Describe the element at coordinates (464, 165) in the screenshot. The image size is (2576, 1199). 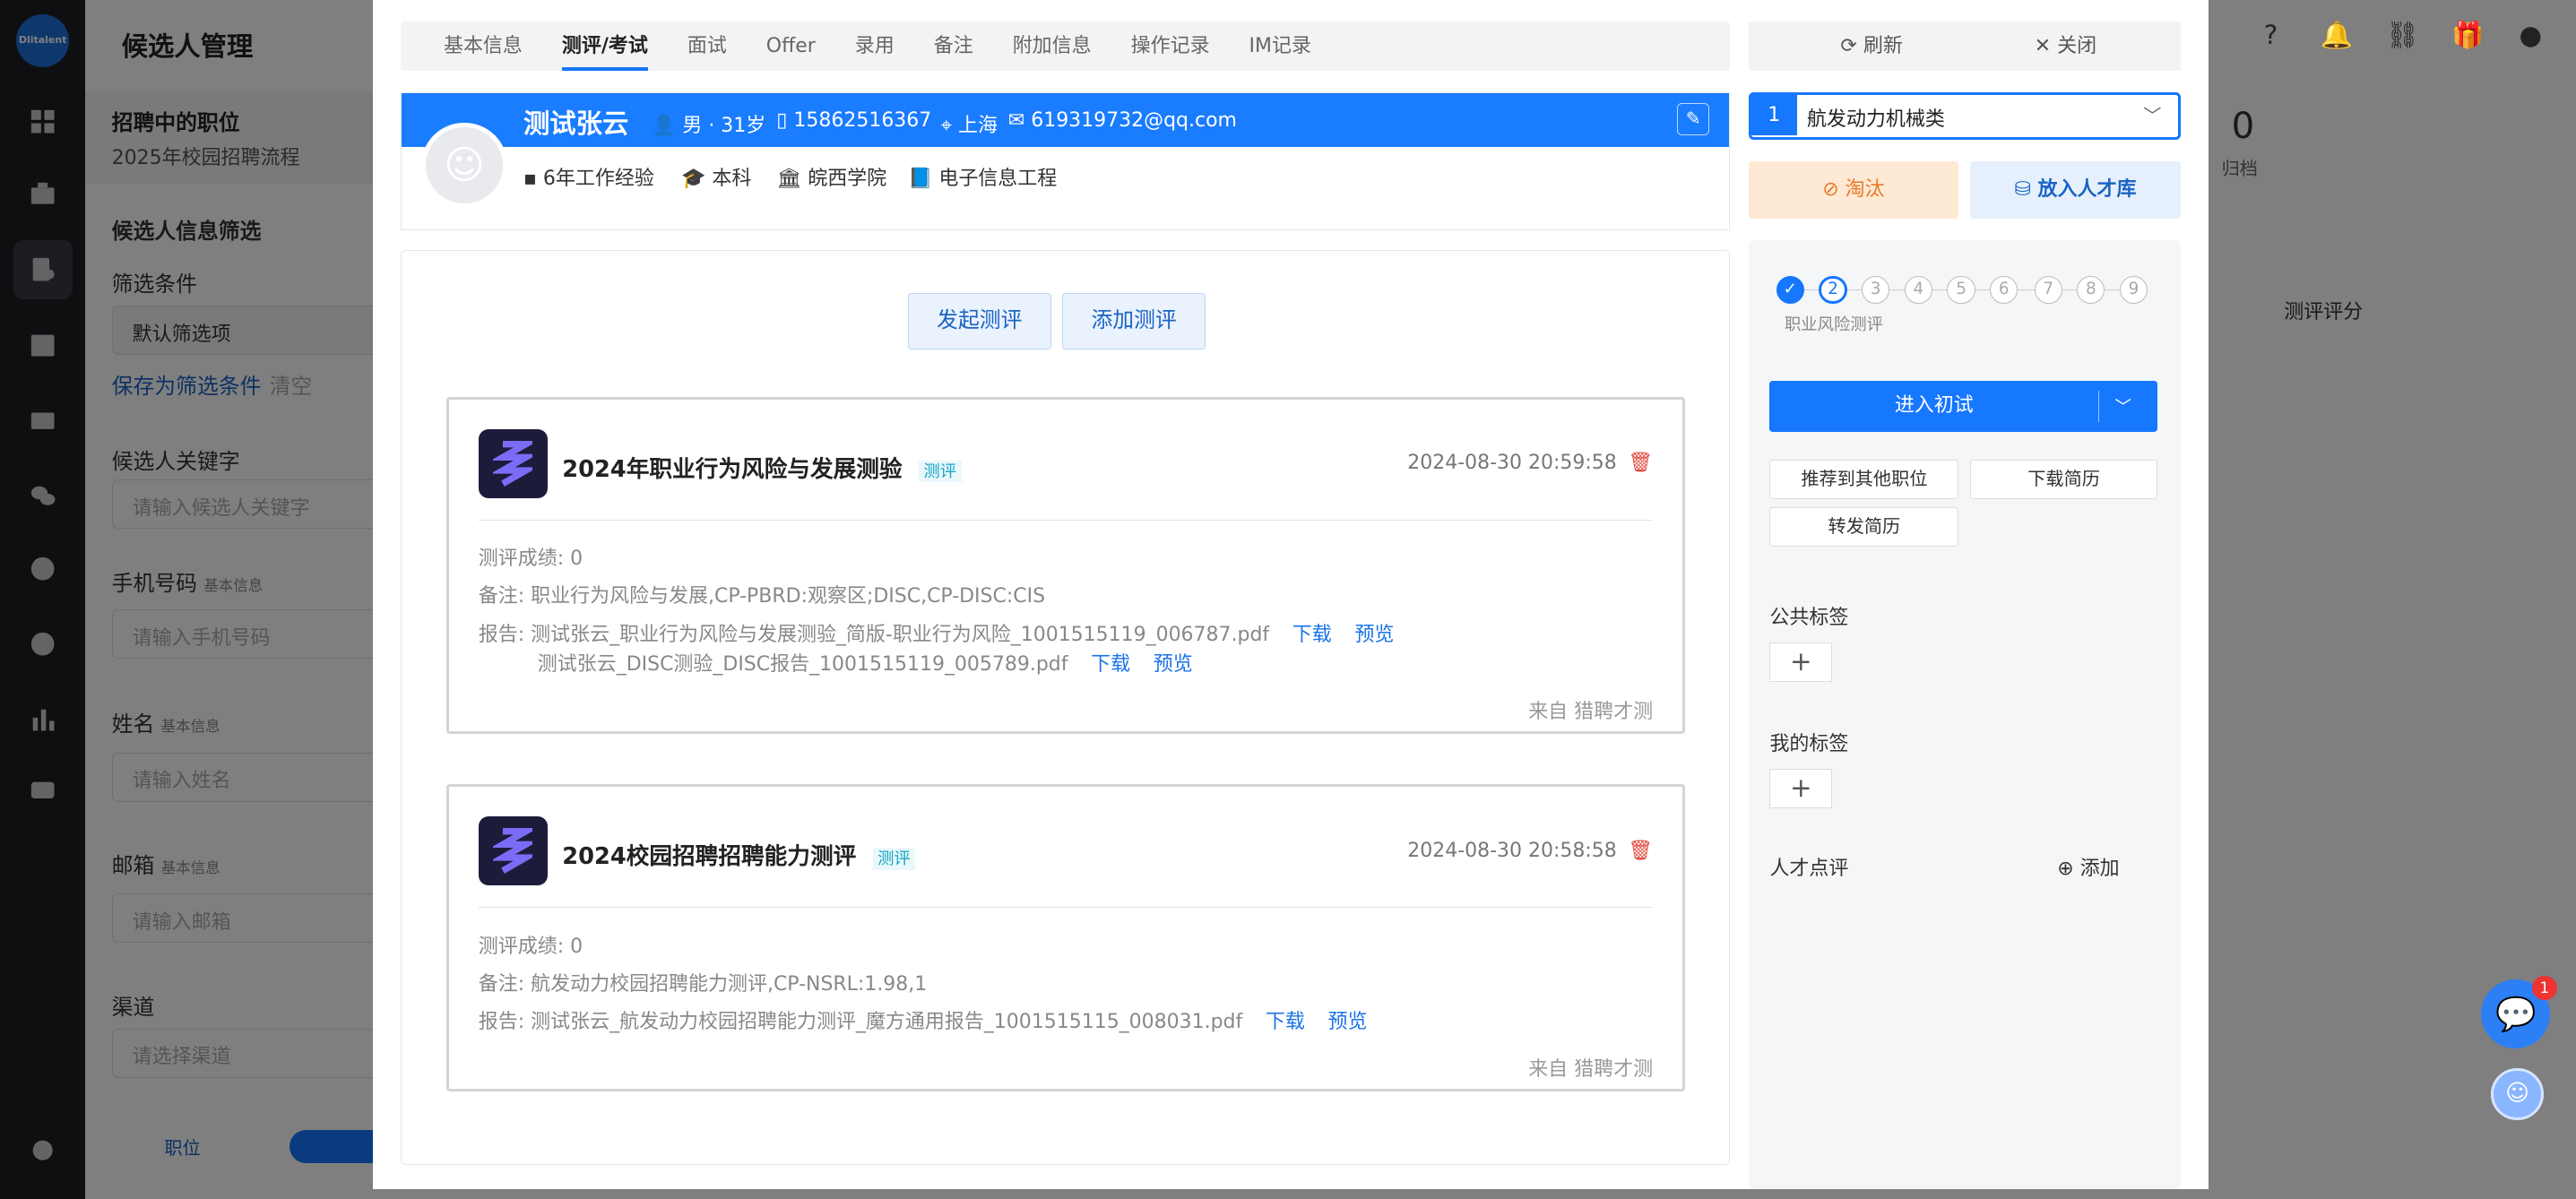
I see `avatar: ☺` at that location.